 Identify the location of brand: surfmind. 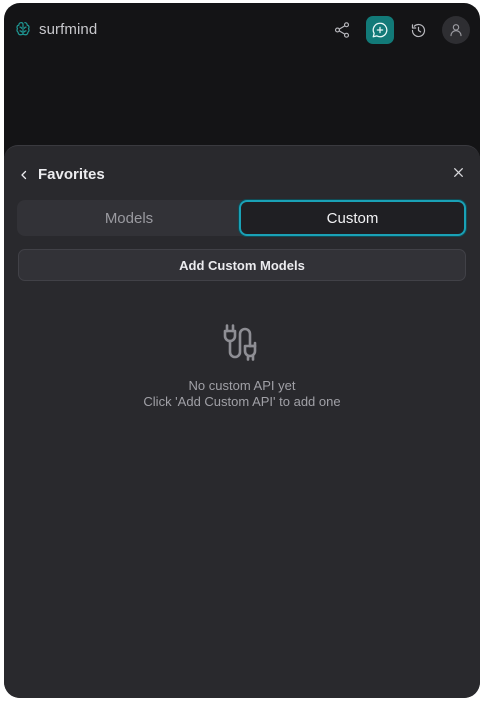
(55, 29).